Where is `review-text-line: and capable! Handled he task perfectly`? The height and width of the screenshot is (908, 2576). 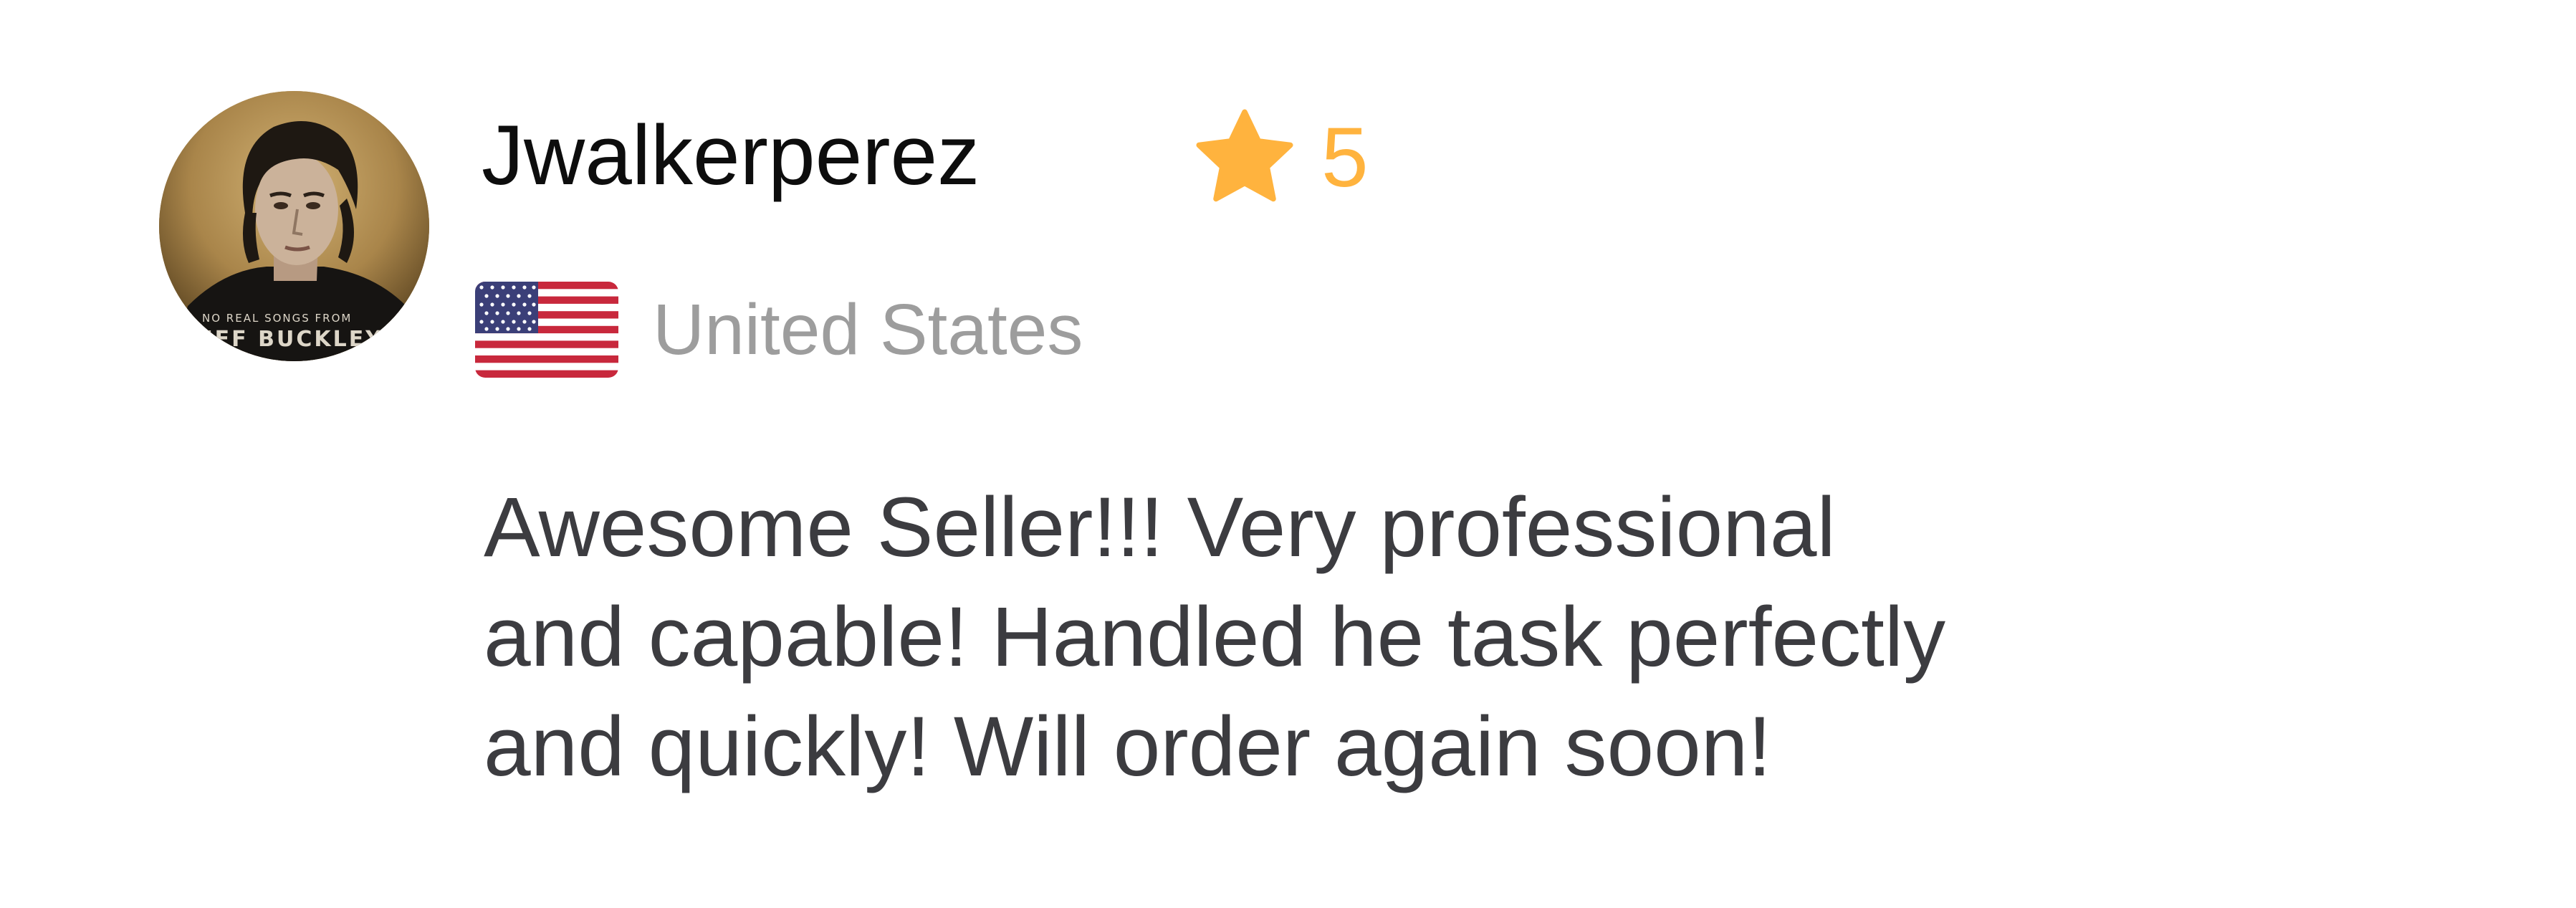
review-text-line: and capable! Handled he task perfectly is located at coordinates (1215, 637).